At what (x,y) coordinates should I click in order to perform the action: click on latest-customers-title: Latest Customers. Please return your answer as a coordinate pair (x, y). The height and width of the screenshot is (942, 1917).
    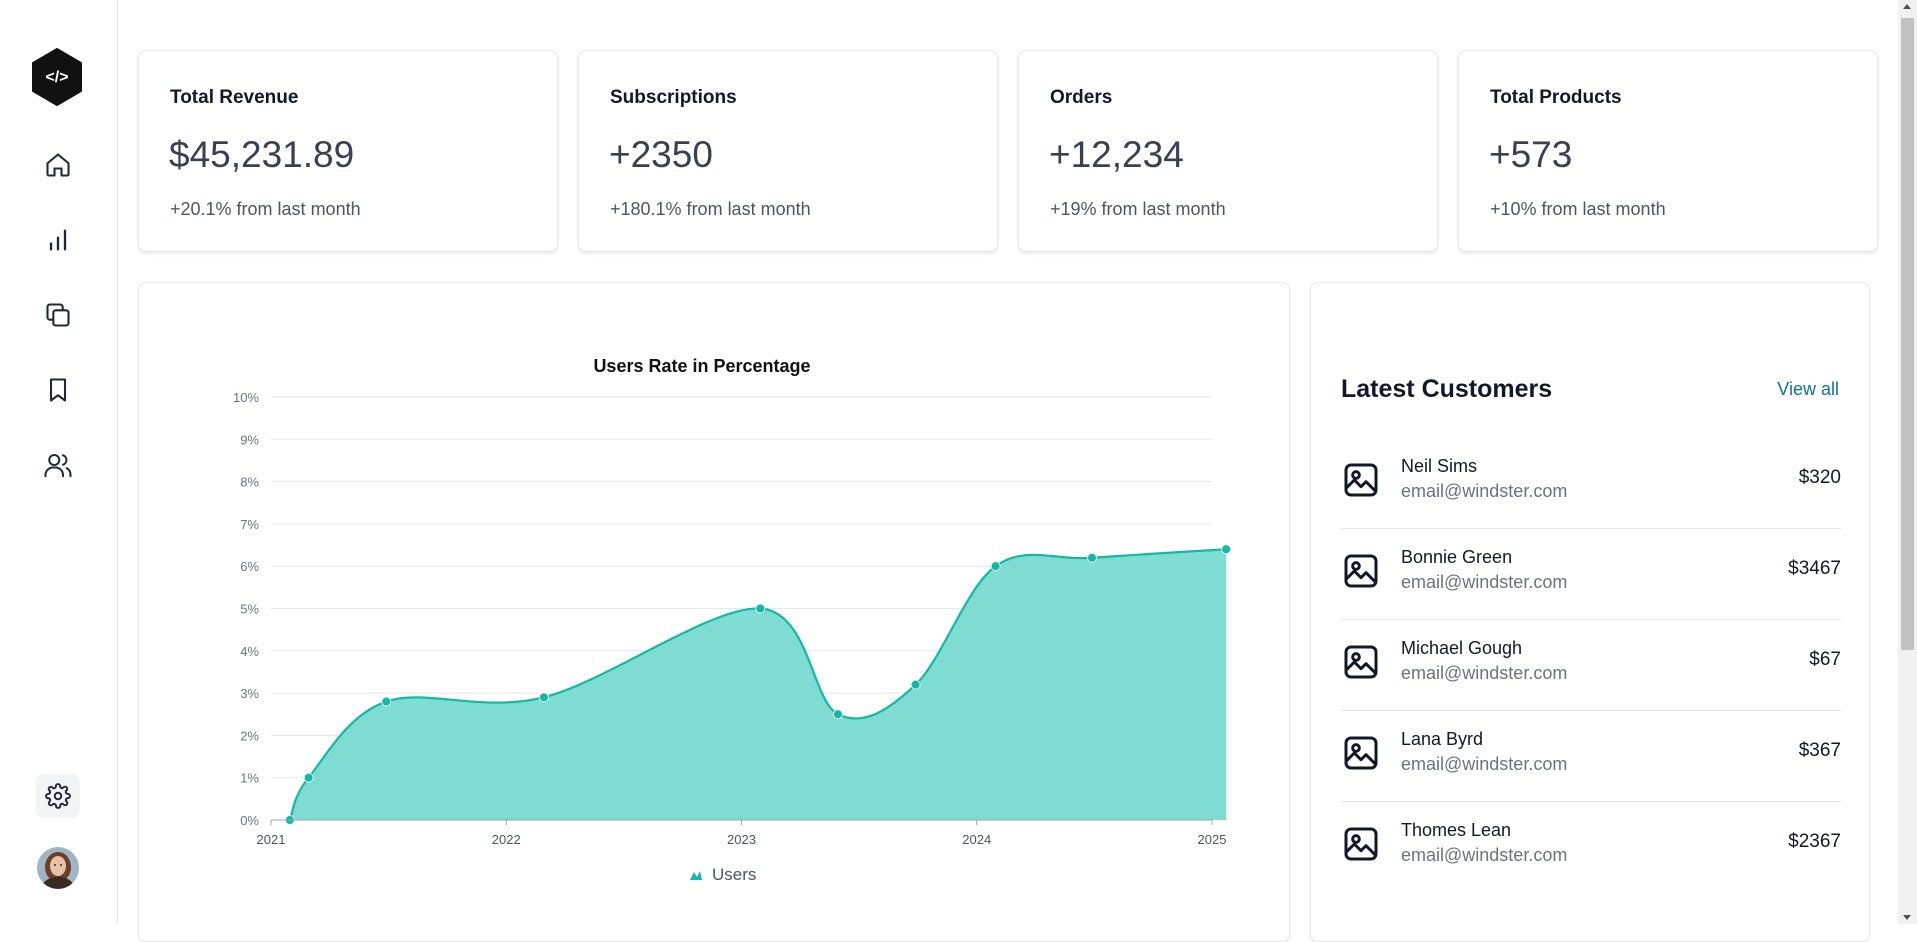
    Looking at the image, I should click on (1447, 389).